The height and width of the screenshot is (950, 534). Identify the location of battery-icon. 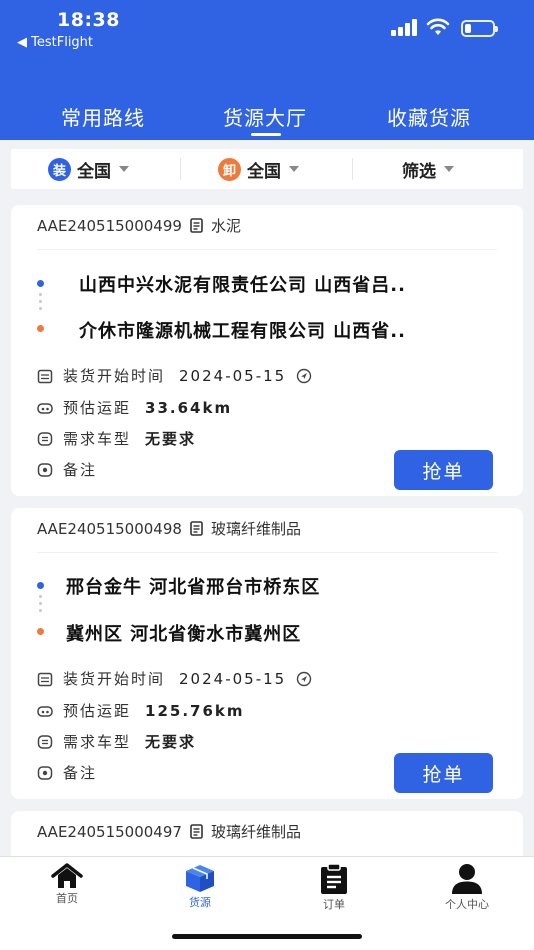
(479, 28).